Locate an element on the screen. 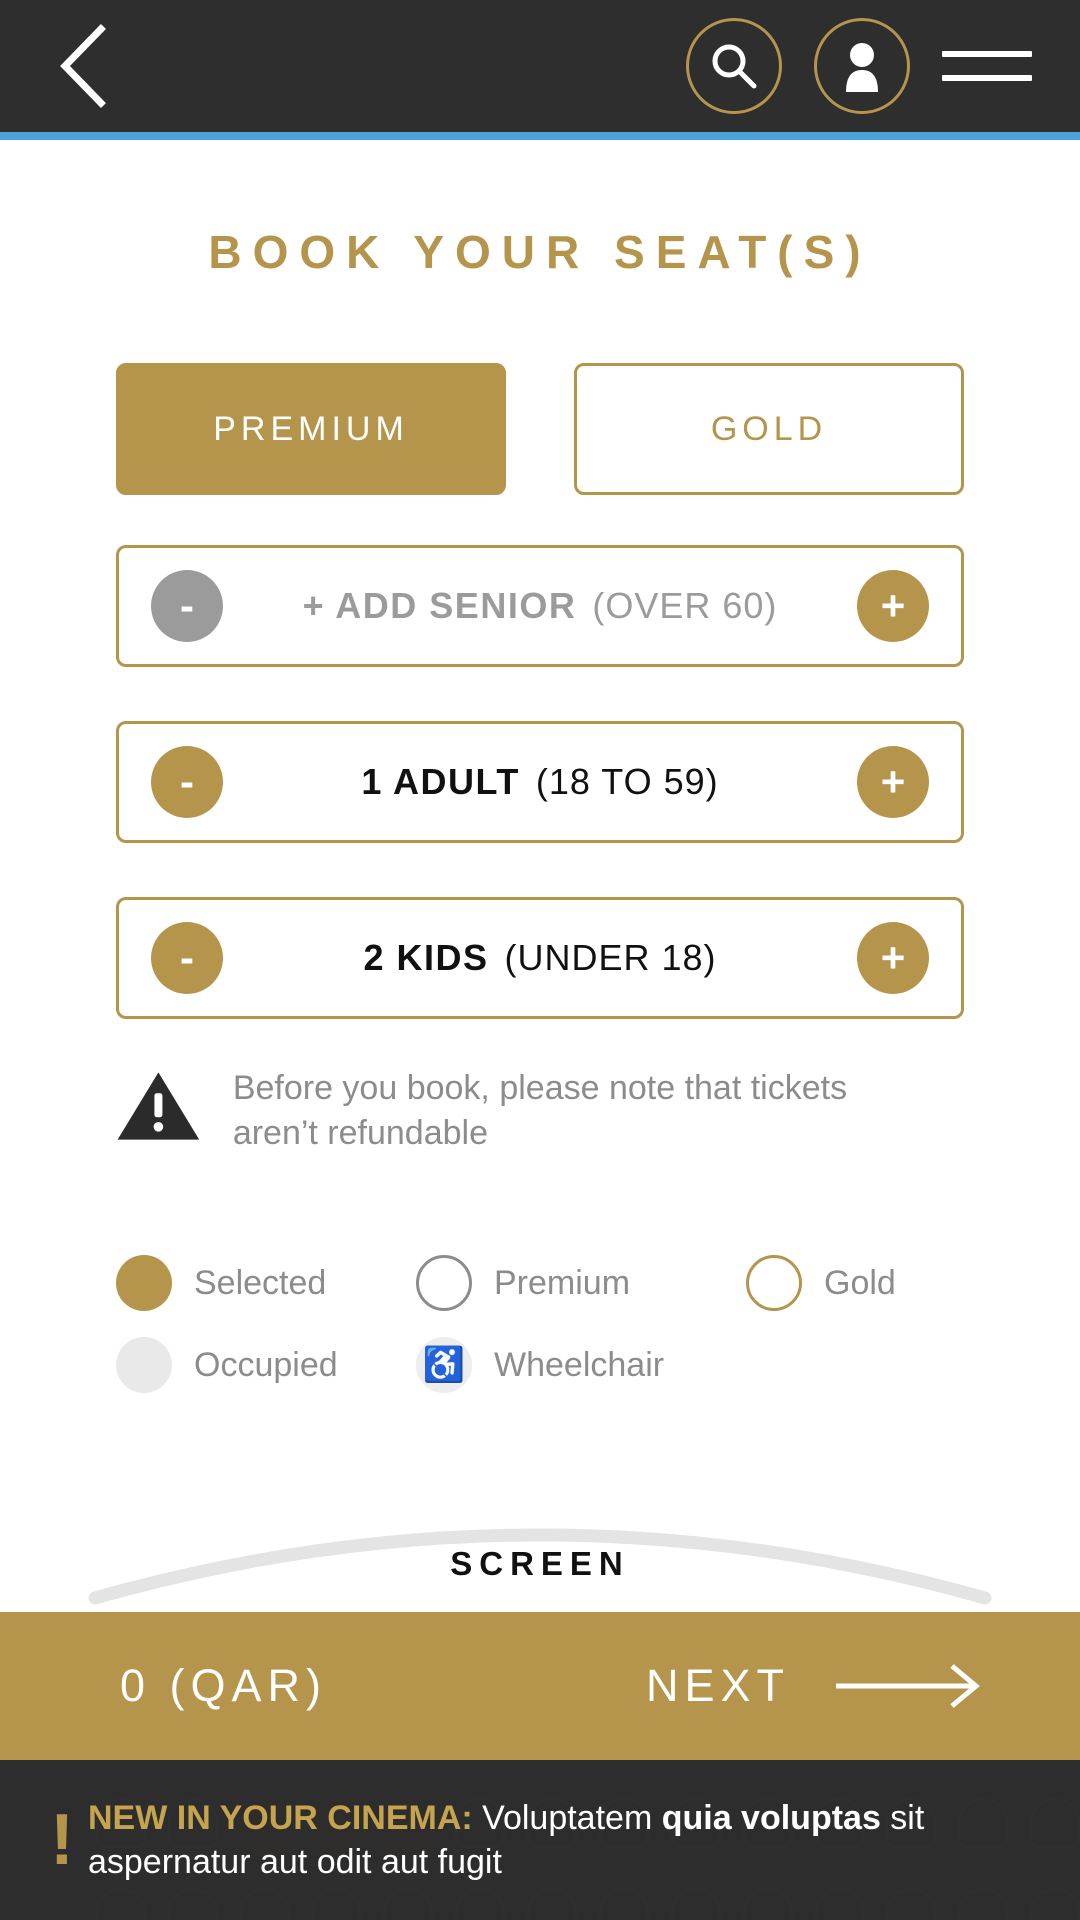 This screenshot has width=1080, height=1920. user-icon is located at coordinates (862, 67).